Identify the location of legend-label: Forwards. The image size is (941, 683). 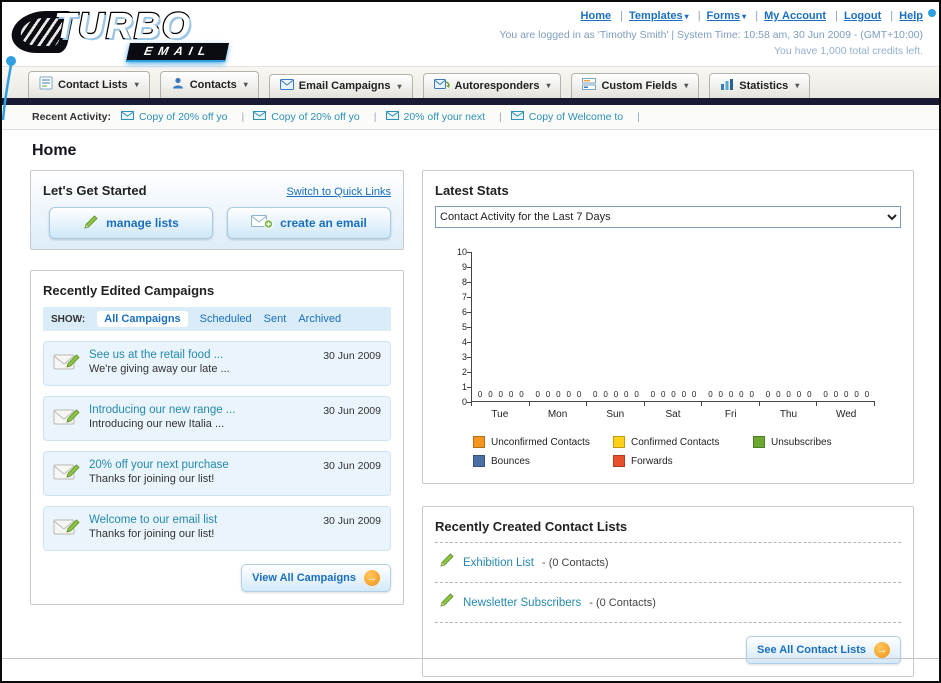
(652, 461).